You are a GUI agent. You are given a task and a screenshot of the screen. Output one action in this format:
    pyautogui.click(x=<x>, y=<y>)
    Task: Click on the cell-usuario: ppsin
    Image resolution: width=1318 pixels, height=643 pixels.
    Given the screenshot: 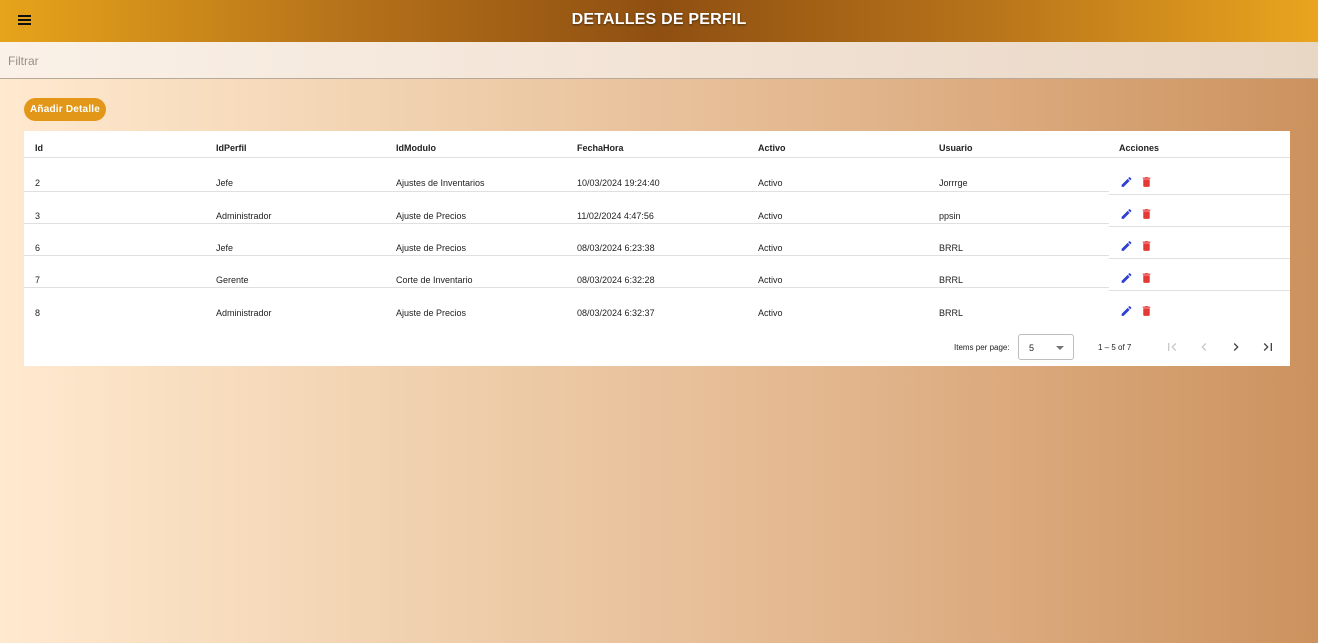 What is the action you would take?
    pyautogui.click(x=950, y=216)
    